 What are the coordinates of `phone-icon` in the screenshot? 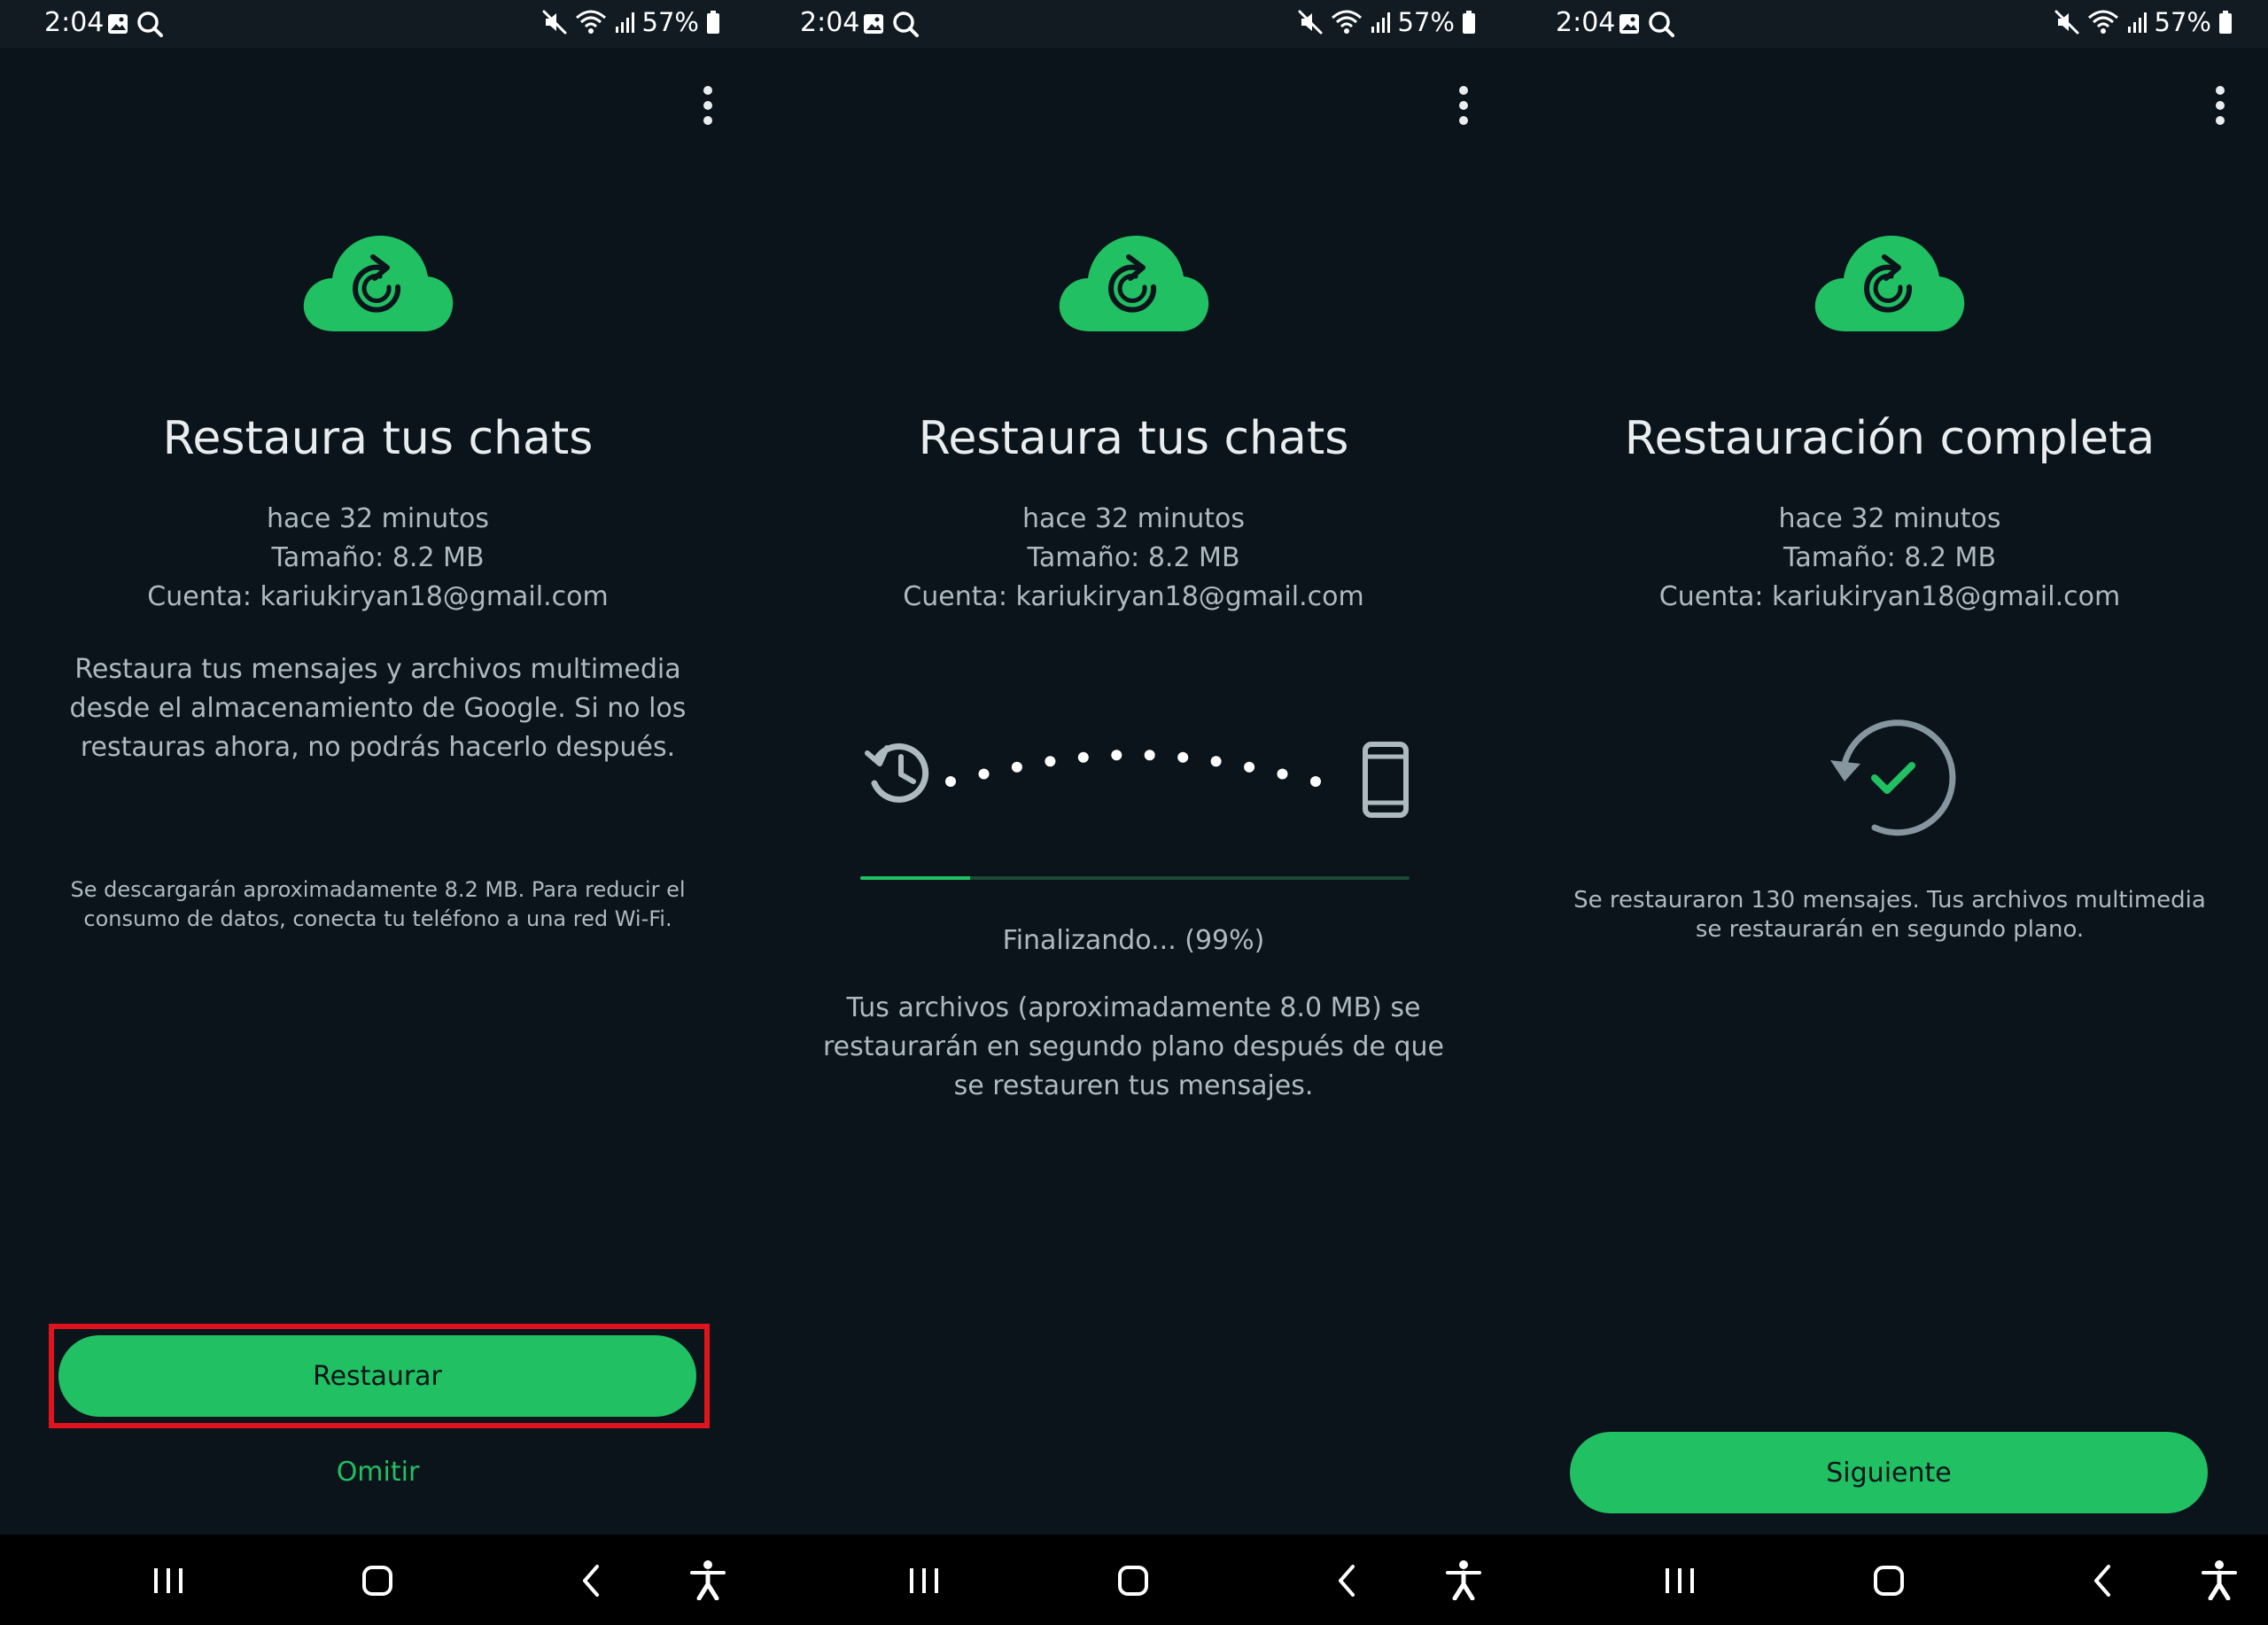 It's located at (1386, 780).